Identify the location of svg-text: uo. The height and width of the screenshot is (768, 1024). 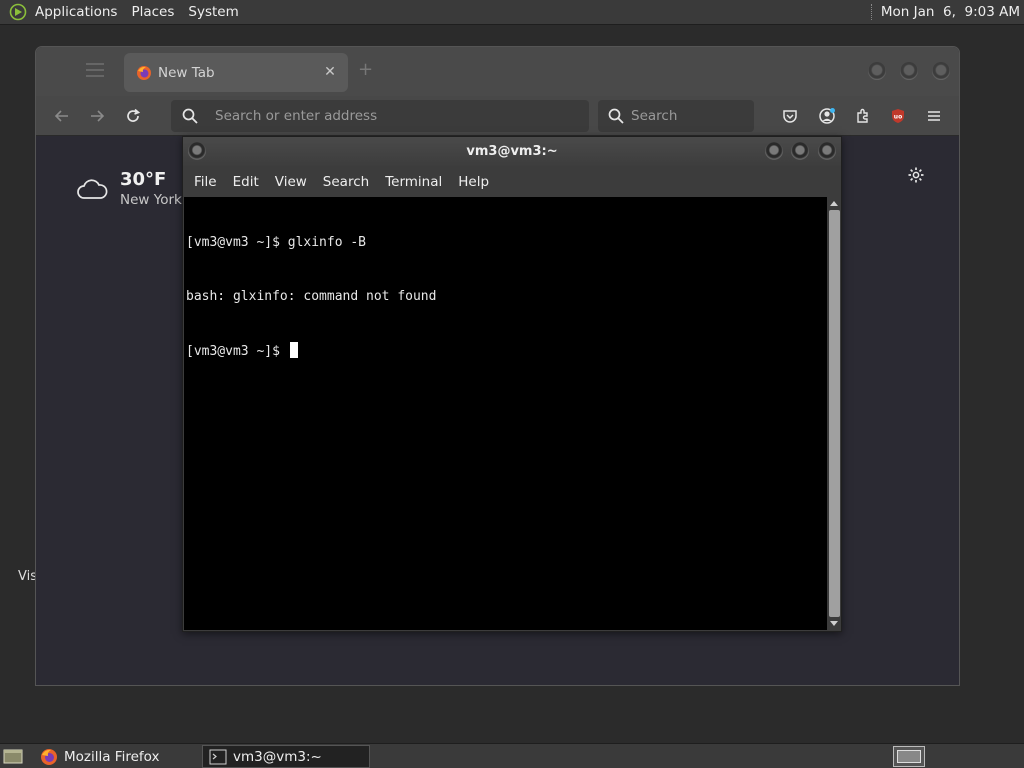
(898, 117).